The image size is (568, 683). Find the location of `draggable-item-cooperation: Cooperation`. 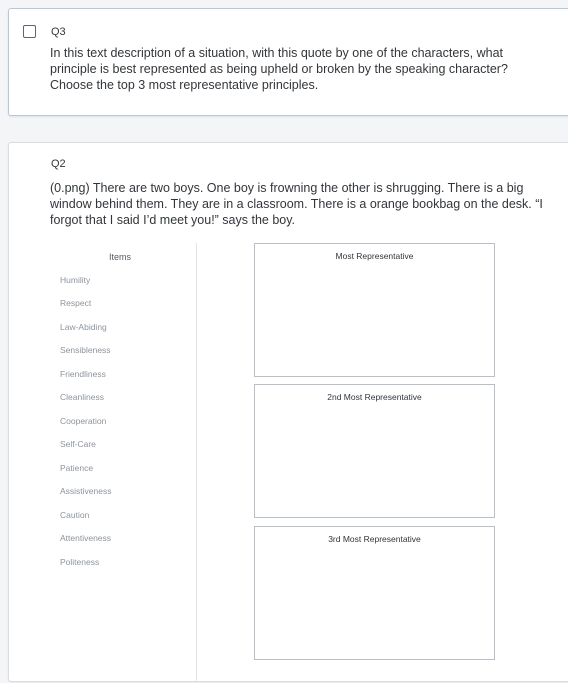

draggable-item-cooperation: Cooperation is located at coordinates (83, 421).